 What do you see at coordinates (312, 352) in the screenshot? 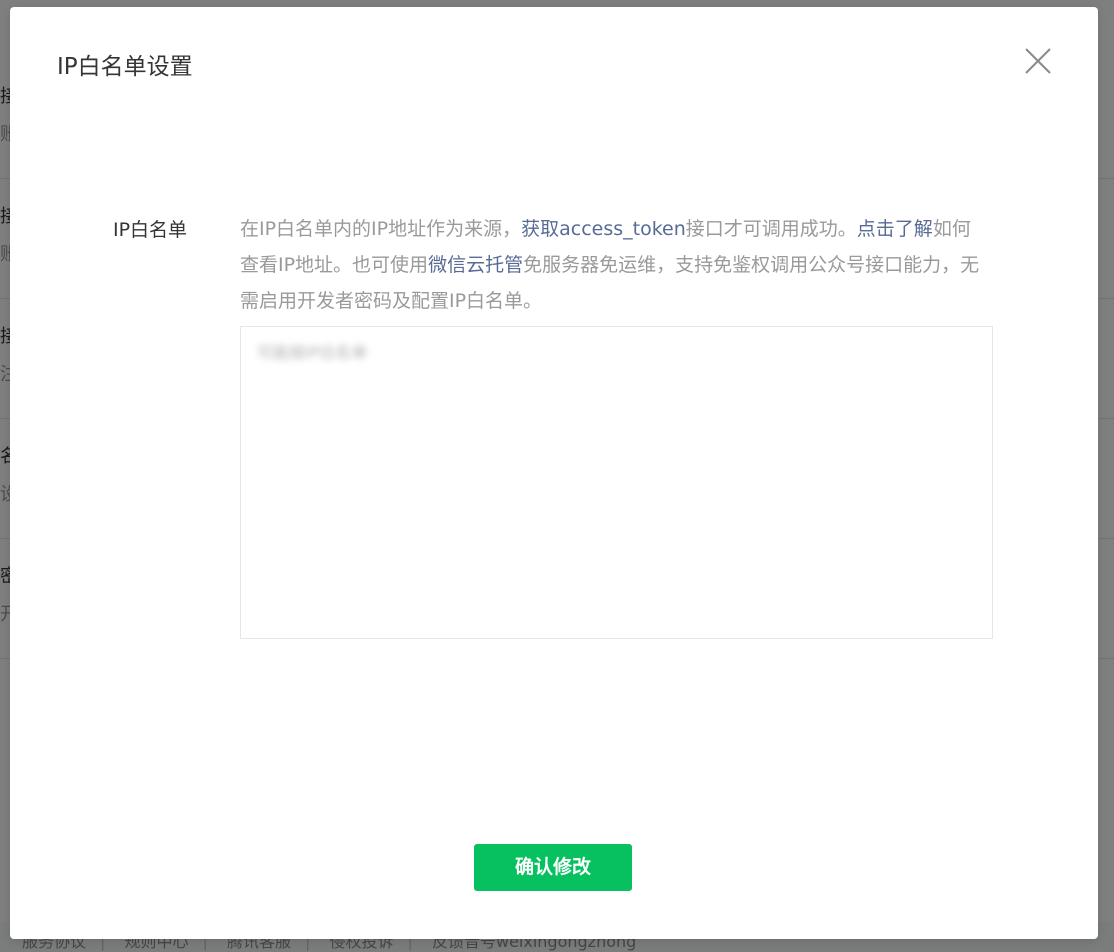
I see `textarea-placeholder: 可能接IP白名单` at bounding box center [312, 352].